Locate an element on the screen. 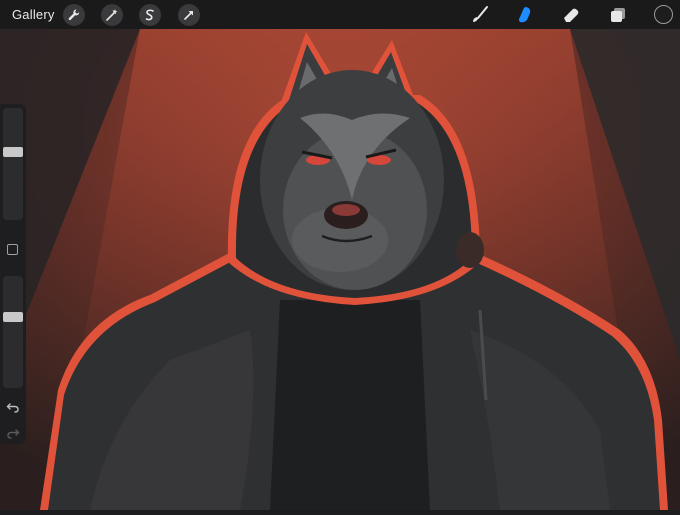 Image resolution: width=680 pixels, height=515 pixels. smudge-button is located at coordinates (524, 15).